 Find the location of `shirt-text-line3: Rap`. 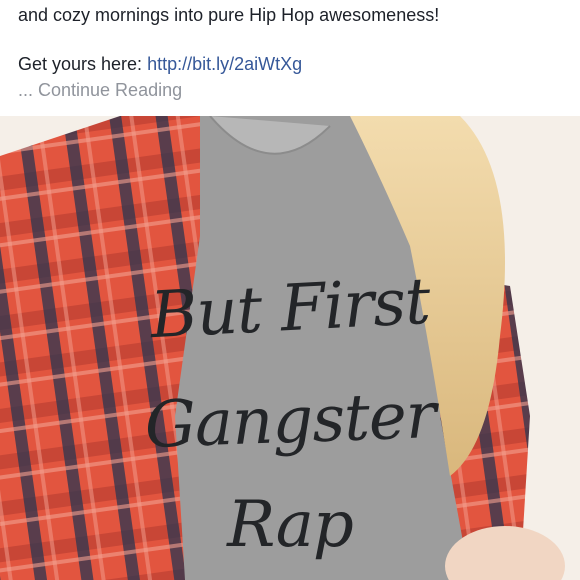

shirt-text-line3: Rap is located at coordinates (290, 525).